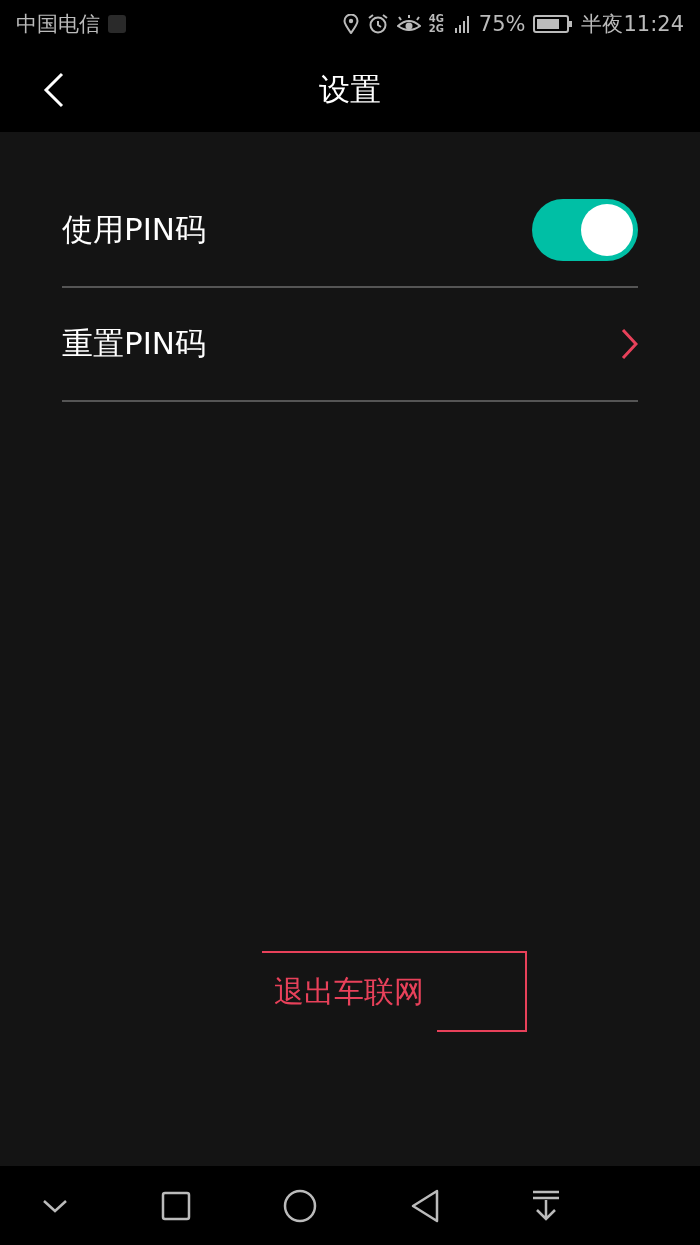 Image resolution: width=700 pixels, height=1245 pixels. Describe the element at coordinates (55, 1205) in the screenshot. I see `collapse-icon` at that location.